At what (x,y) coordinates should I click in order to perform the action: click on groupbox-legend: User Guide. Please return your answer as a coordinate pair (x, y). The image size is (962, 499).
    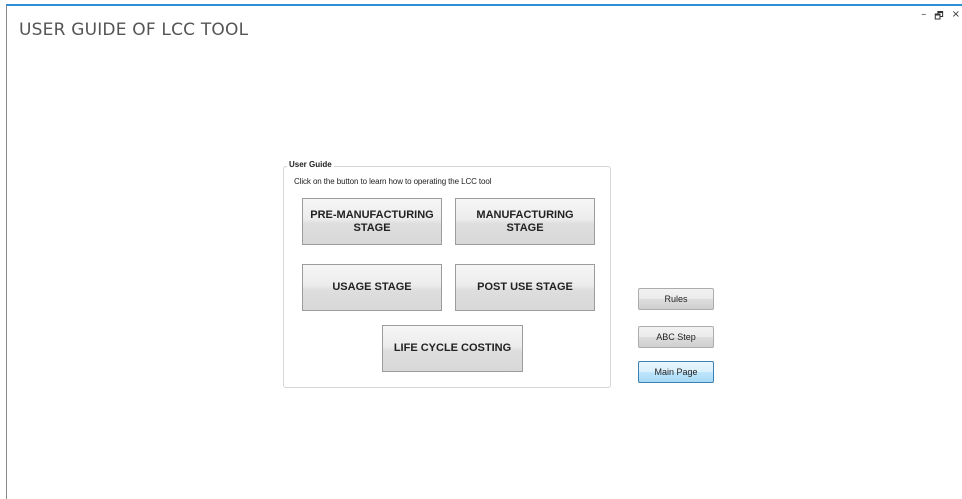
    Looking at the image, I should click on (310, 164).